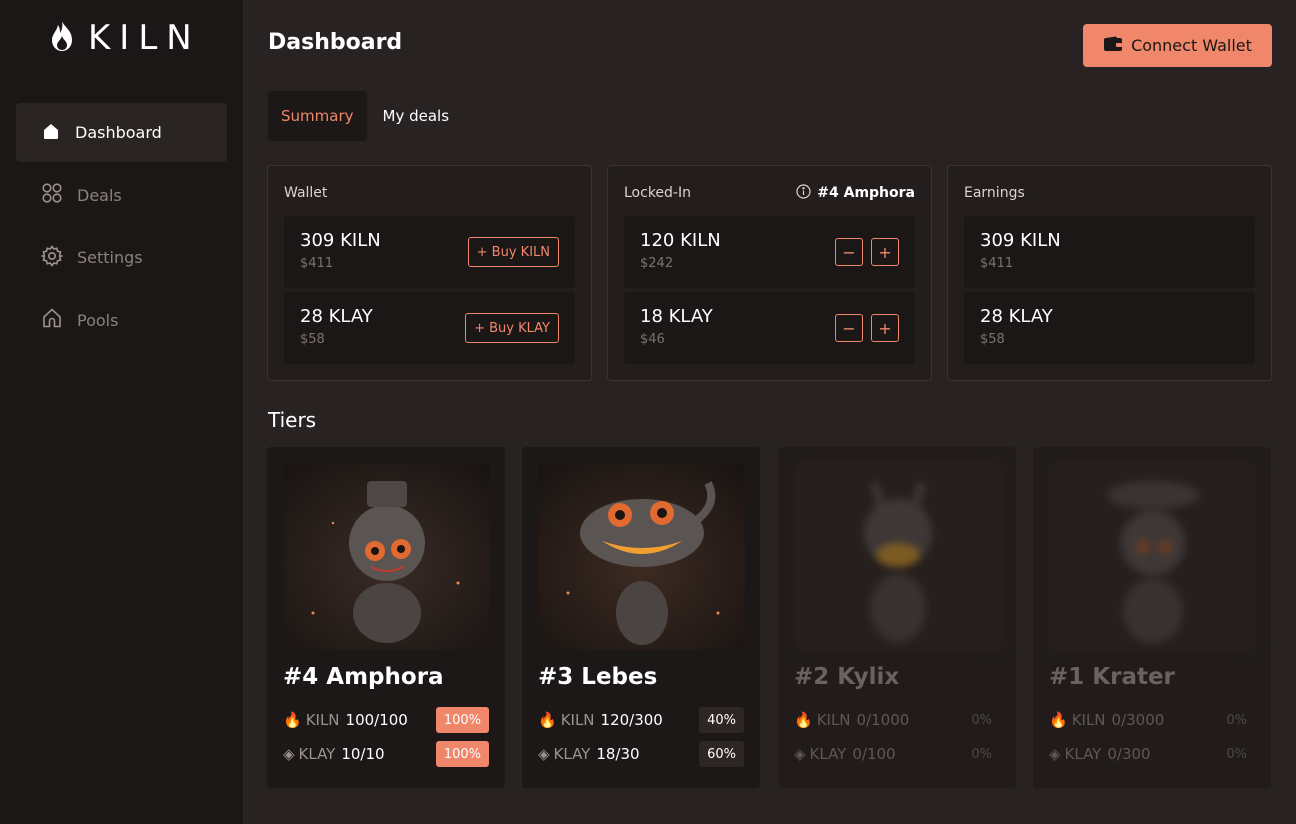 The image size is (1296, 824). Describe the element at coordinates (292, 420) in the screenshot. I see `tiers-heading: Tiers` at that location.